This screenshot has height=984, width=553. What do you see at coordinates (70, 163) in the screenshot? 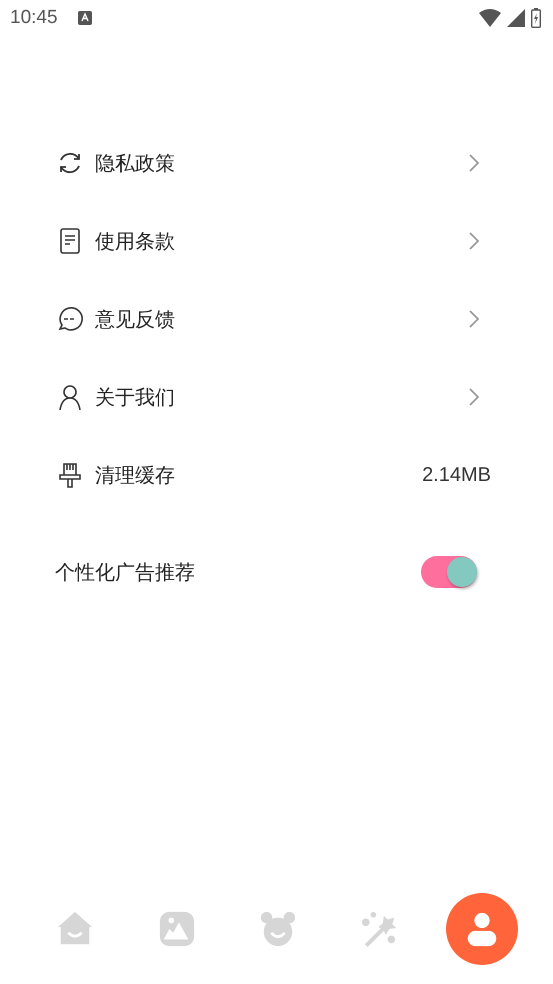
I see `refresh-icon` at bounding box center [70, 163].